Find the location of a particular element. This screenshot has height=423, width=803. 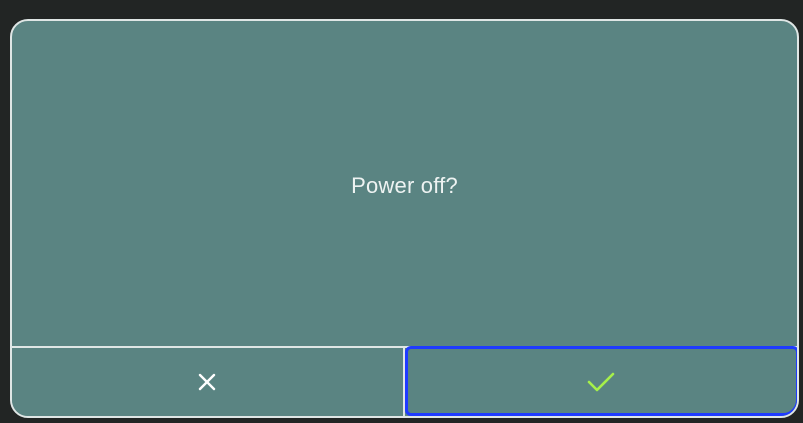

confirm-button is located at coordinates (600, 381).